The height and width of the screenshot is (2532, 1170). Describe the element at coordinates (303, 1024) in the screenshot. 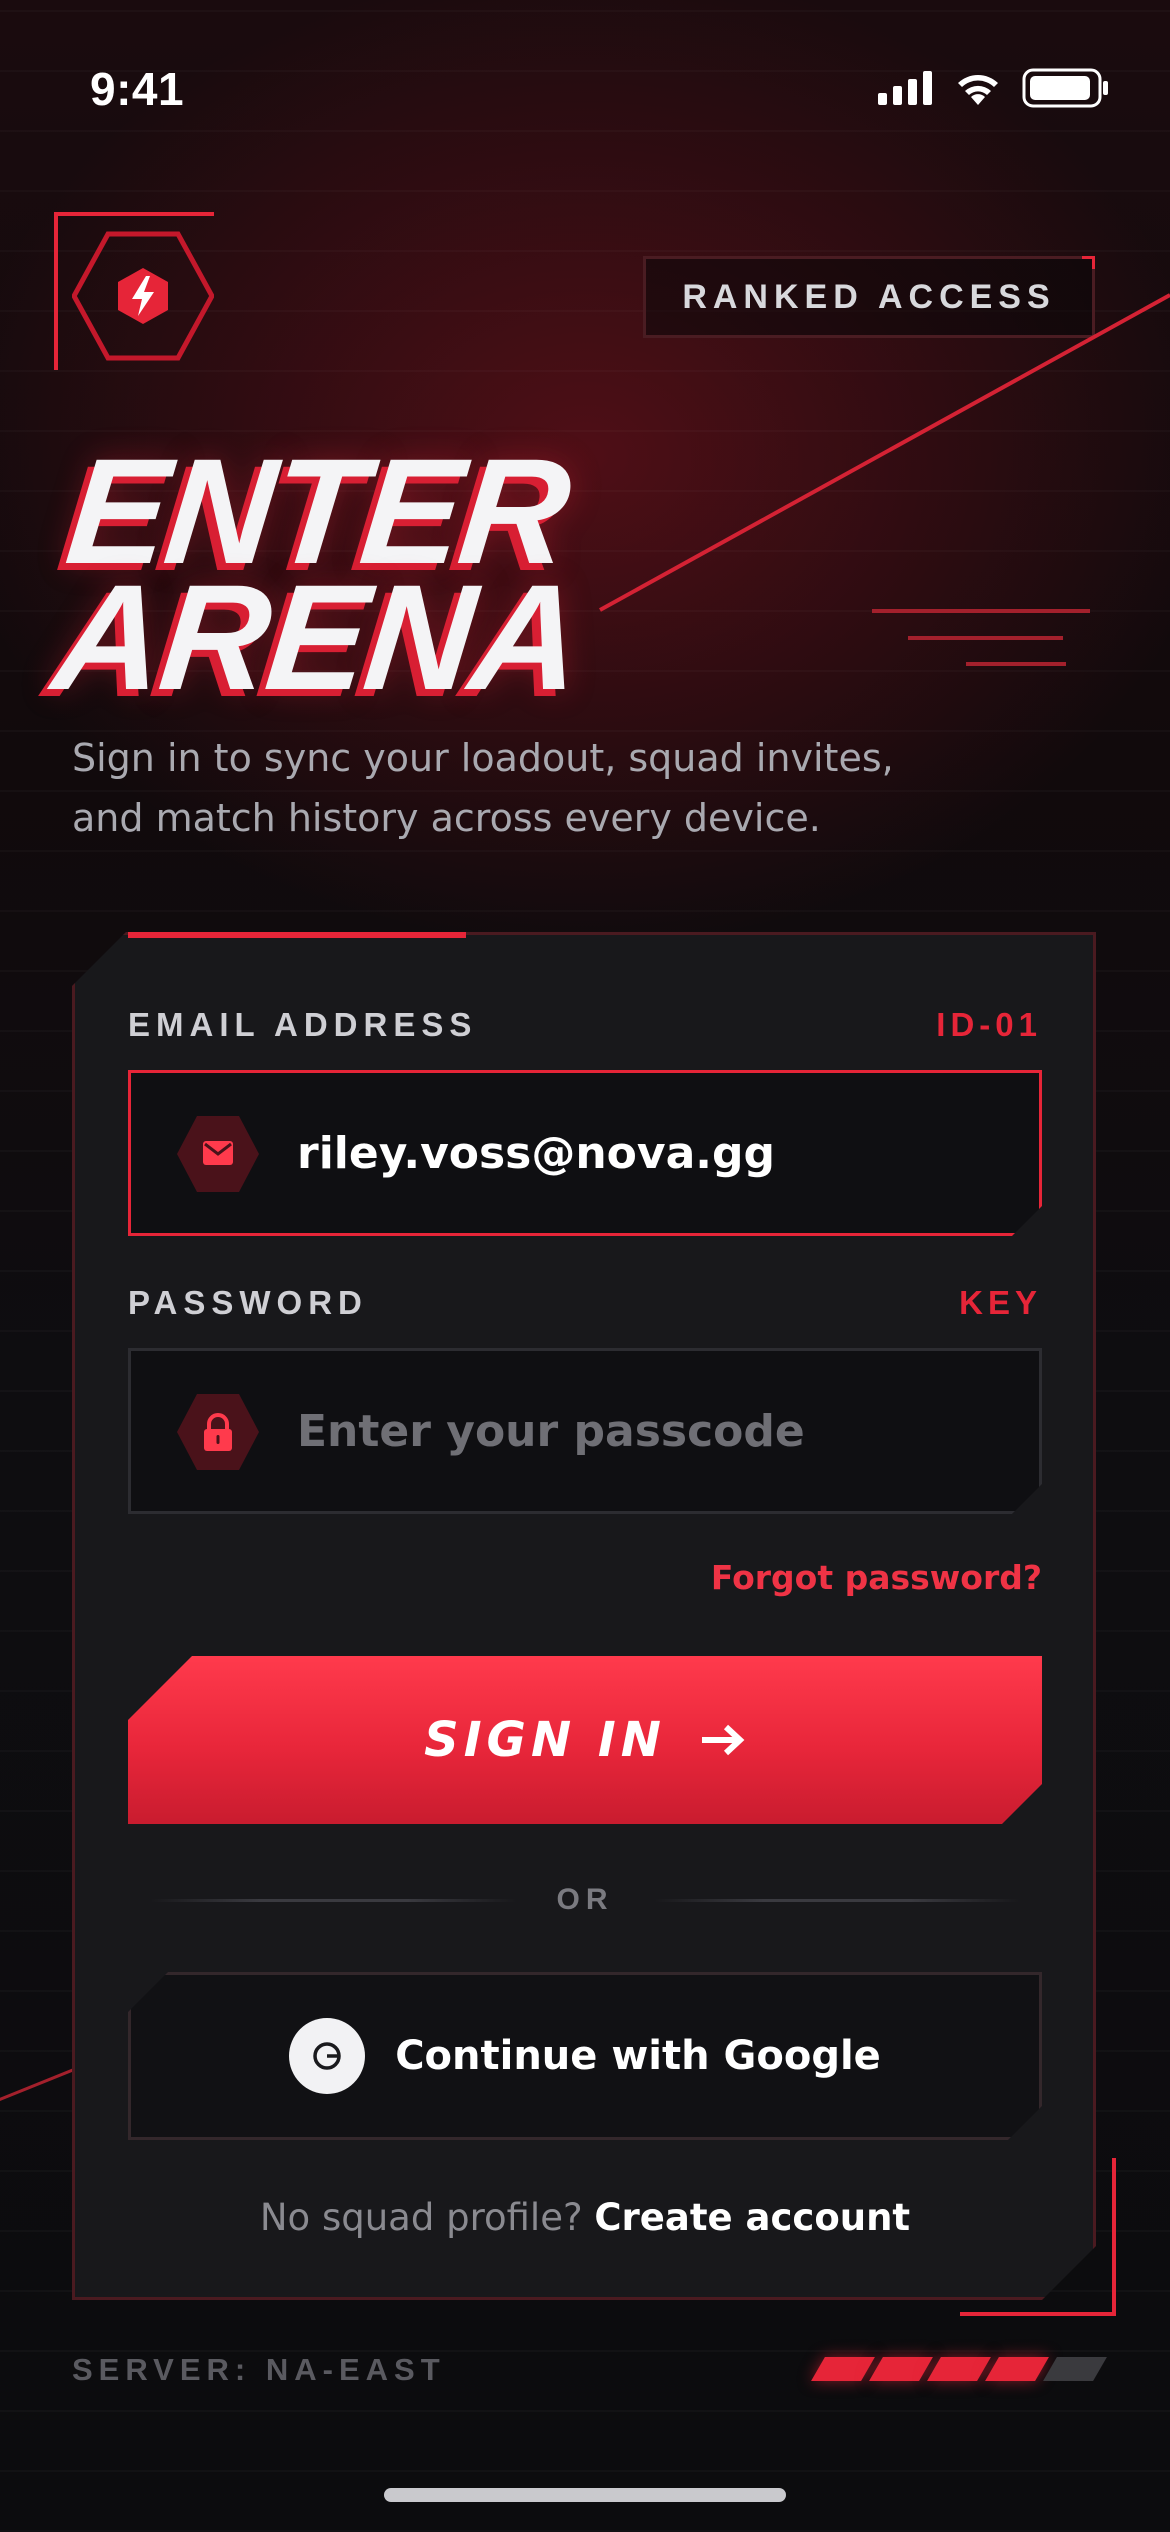

I see `email-label: EMAIL ADDRESS` at that location.